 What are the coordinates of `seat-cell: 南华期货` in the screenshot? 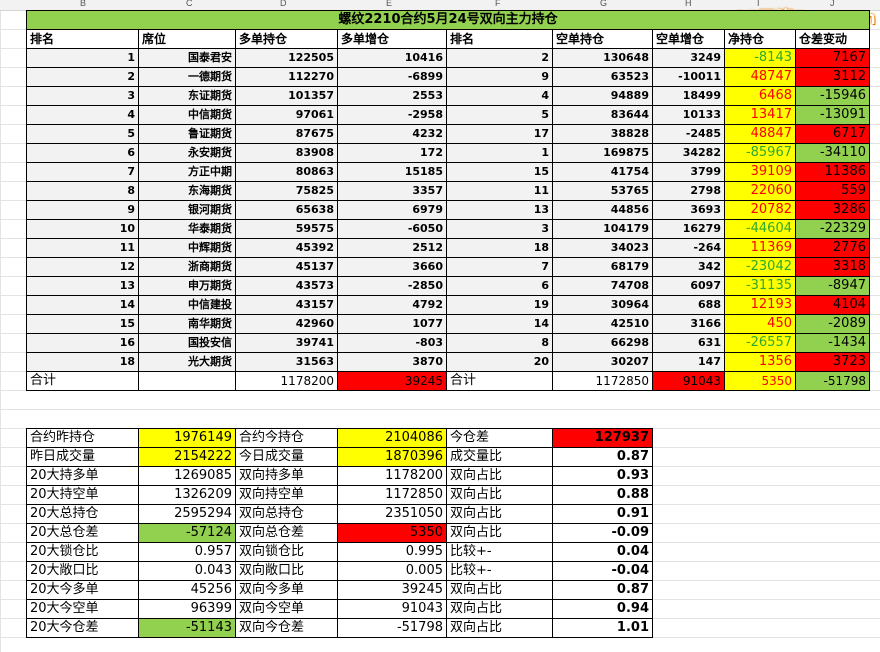 It's located at (187, 324).